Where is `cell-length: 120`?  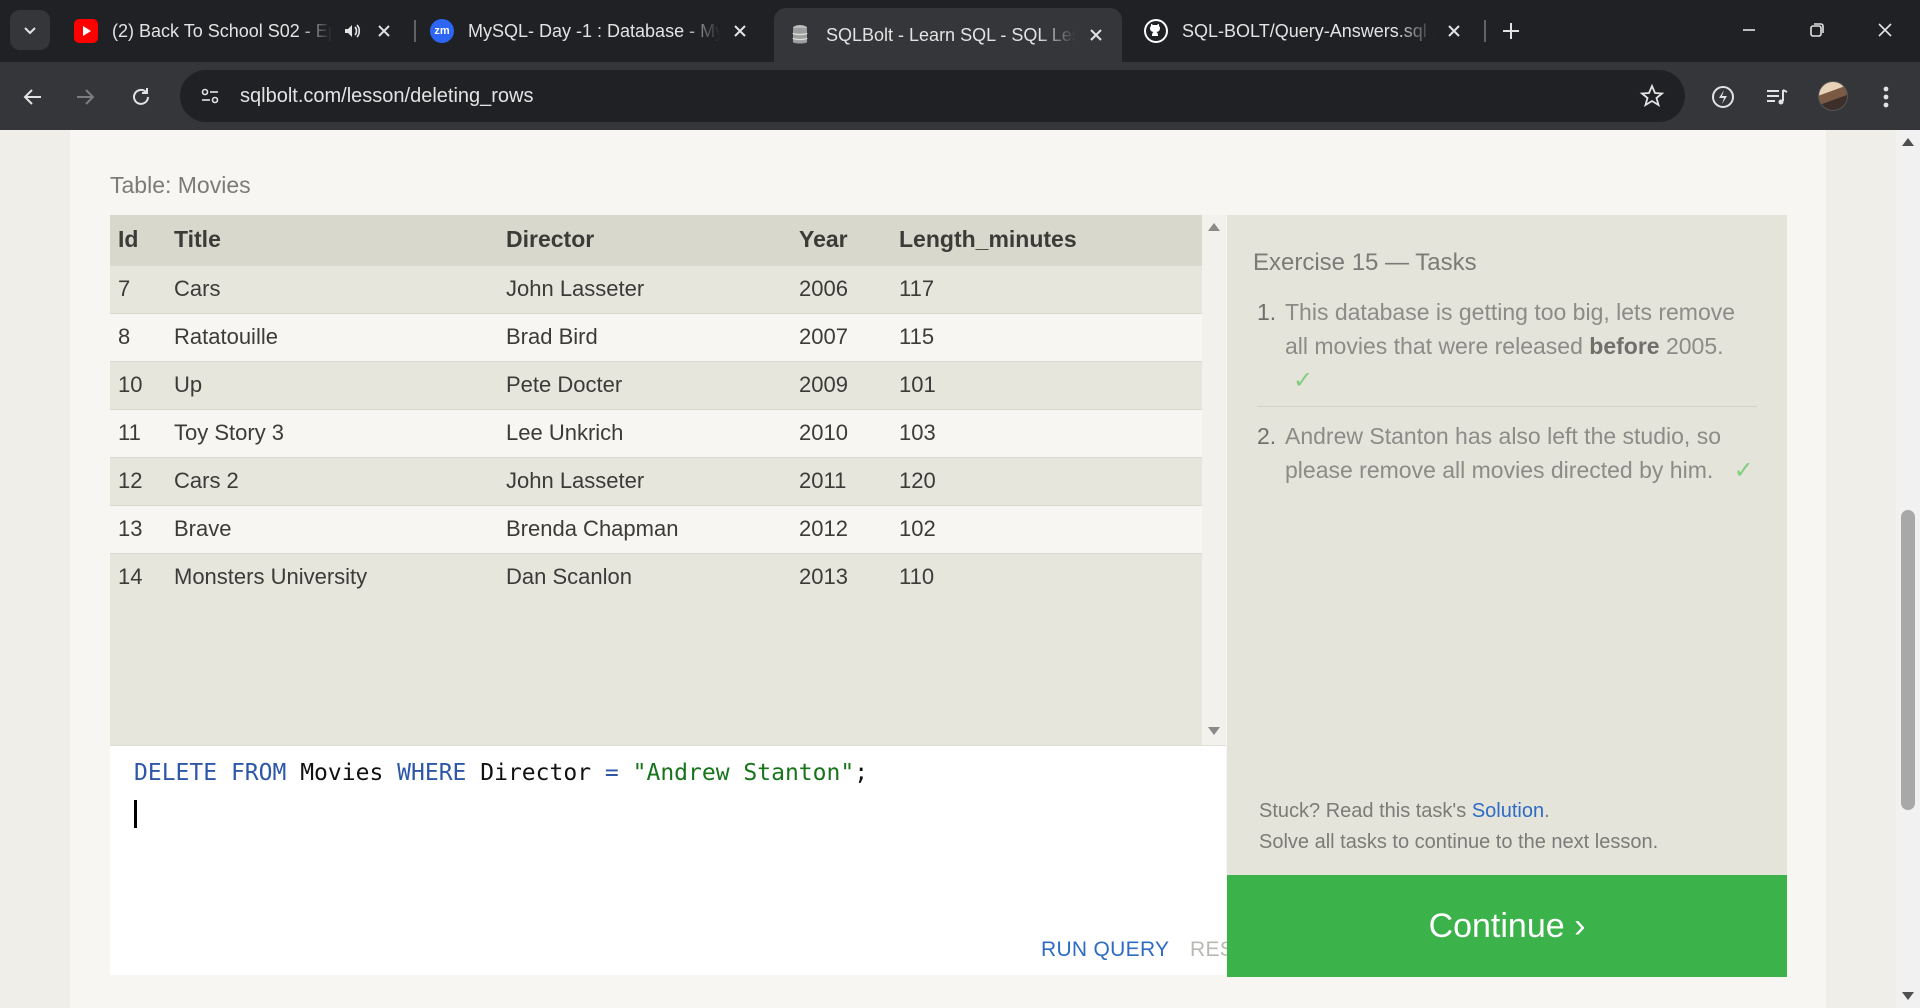
cell-length: 120 is located at coordinates (1050, 480).